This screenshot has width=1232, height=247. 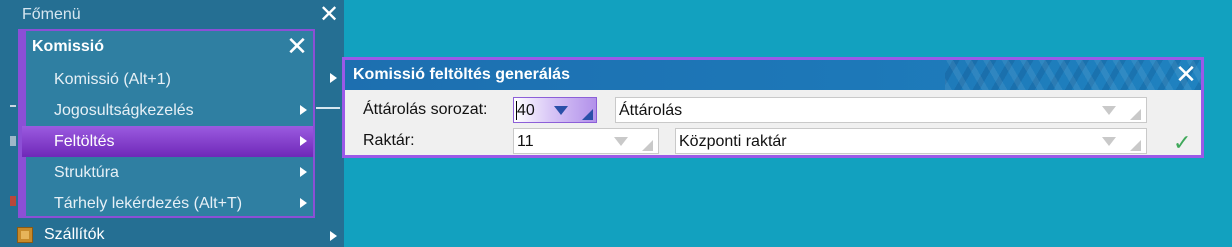 What do you see at coordinates (112, 79) in the screenshot?
I see `submenu-item-label: Komissió (Alt+1)` at bounding box center [112, 79].